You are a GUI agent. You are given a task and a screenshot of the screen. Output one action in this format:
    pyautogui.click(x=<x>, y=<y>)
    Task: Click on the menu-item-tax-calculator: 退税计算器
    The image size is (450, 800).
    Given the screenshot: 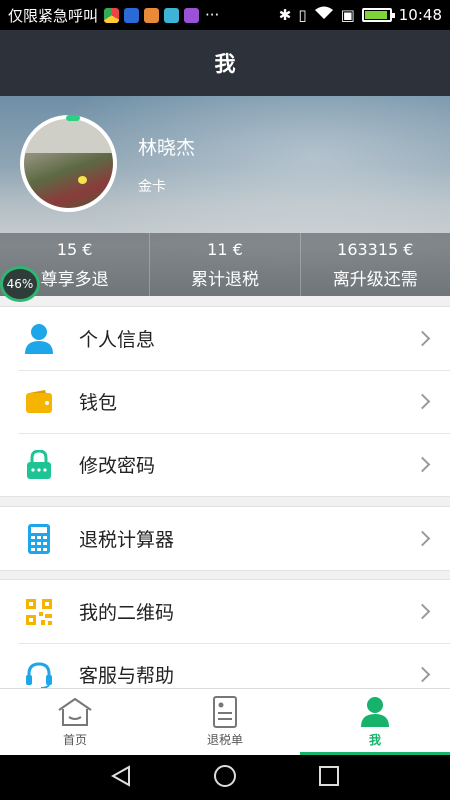 What is the action you would take?
    pyautogui.click(x=225, y=538)
    